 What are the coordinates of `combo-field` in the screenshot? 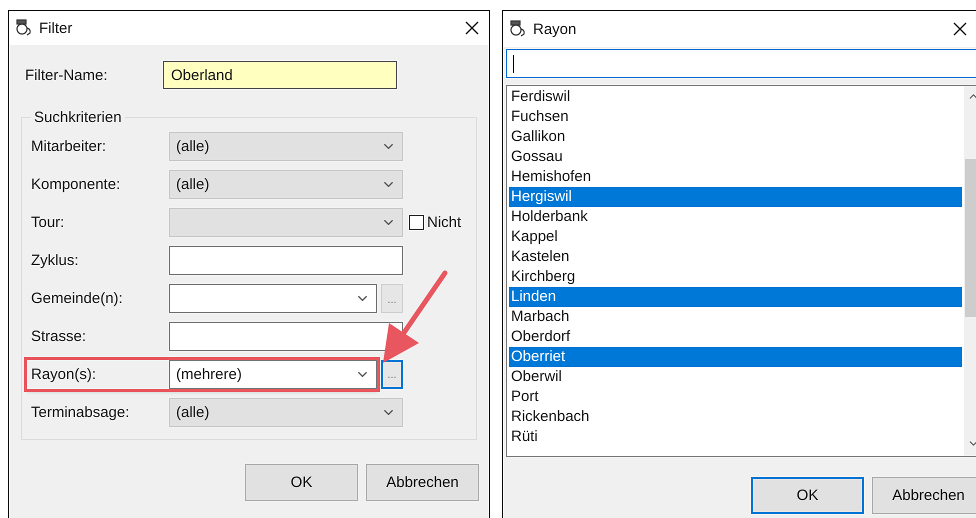 It's located at (273, 298).